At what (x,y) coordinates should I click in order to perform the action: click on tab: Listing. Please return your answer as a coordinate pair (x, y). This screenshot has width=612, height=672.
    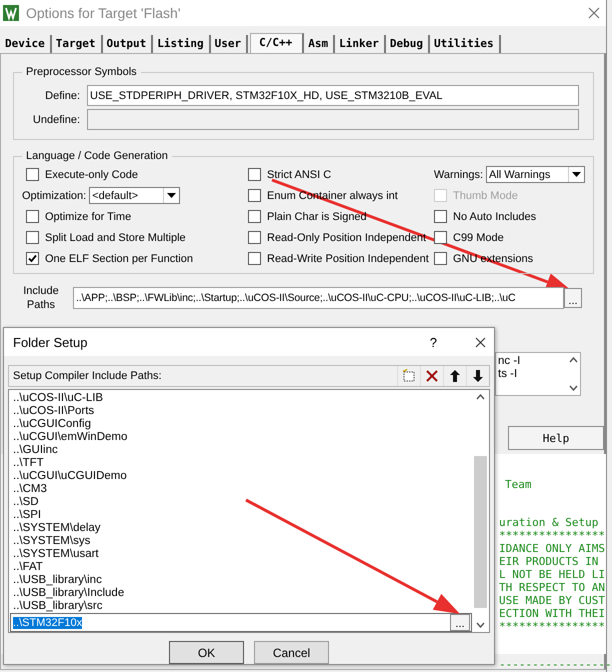
    Looking at the image, I should click on (183, 44).